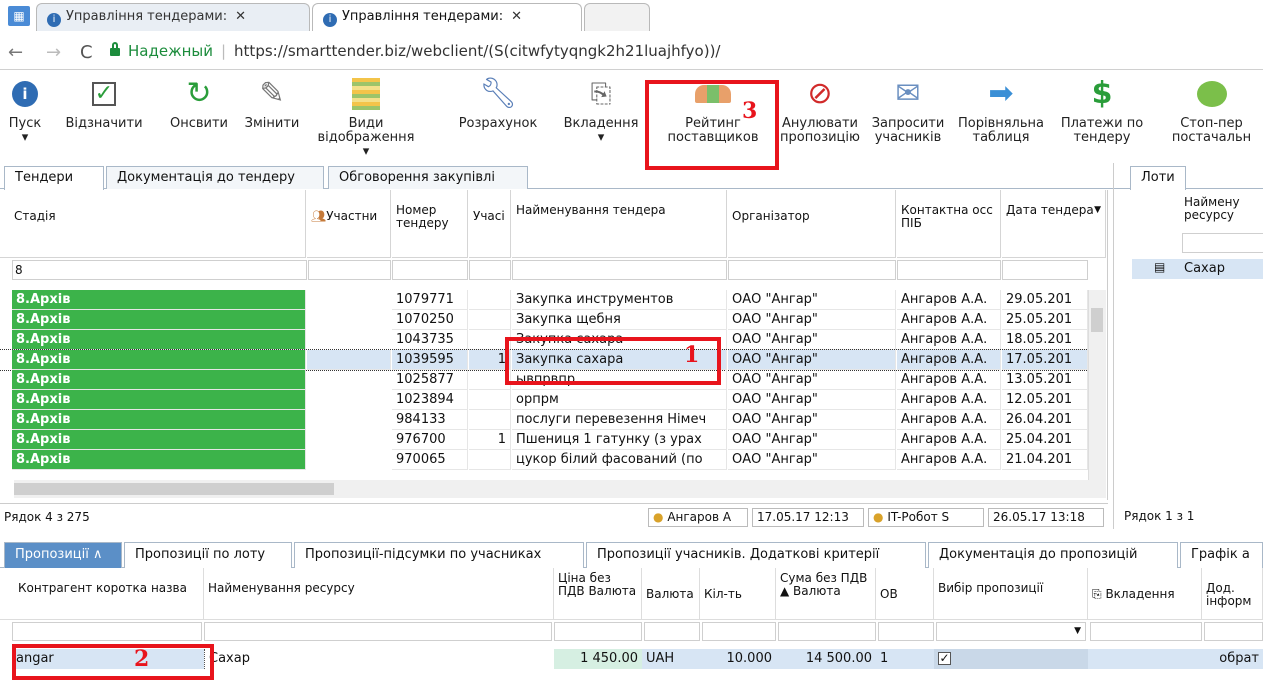 This screenshot has width=1263, height=680. Describe the element at coordinates (1145, 594) in the screenshot. I see `column-header-attachments: ⎘ Вкладення` at that location.